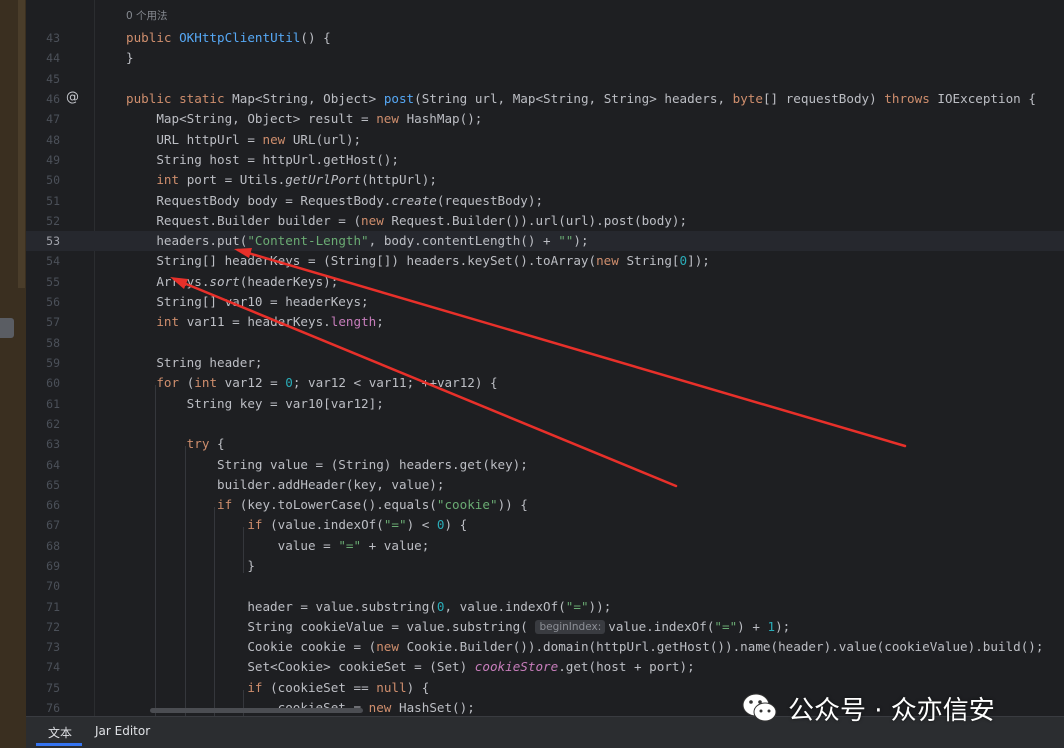 This screenshot has height=748, width=1064. What do you see at coordinates (53, 505) in the screenshot?
I see `line-number: 66` at bounding box center [53, 505].